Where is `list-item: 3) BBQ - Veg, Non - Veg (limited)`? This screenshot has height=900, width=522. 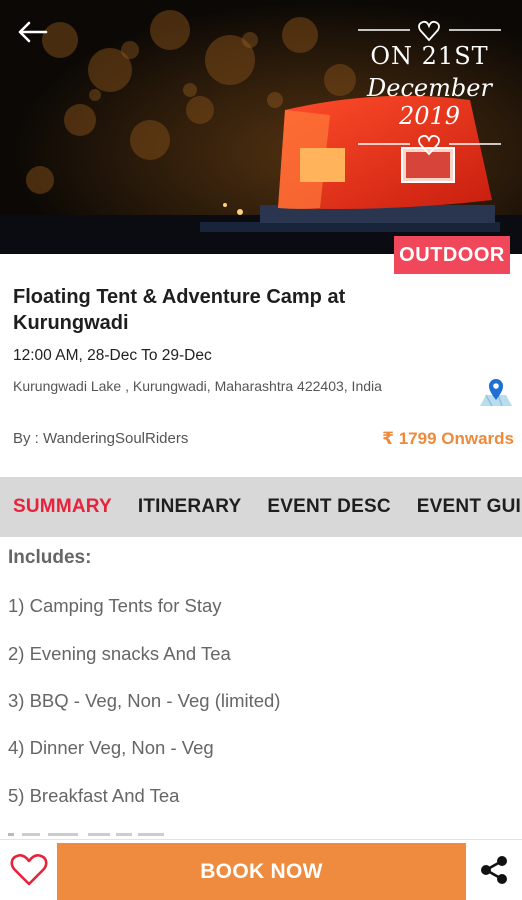
list-item: 3) BBQ - Veg, Non - Veg (limited) is located at coordinates (144, 700).